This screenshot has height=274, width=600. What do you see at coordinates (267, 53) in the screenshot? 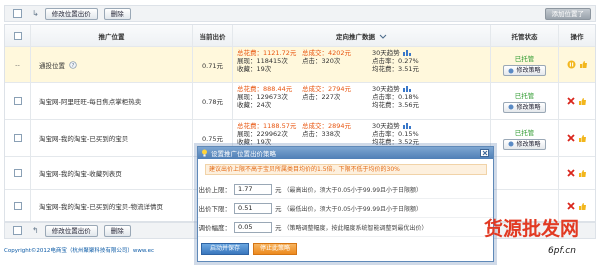
I see `total-spend: 总花费：1121.72元` at bounding box center [267, 53].